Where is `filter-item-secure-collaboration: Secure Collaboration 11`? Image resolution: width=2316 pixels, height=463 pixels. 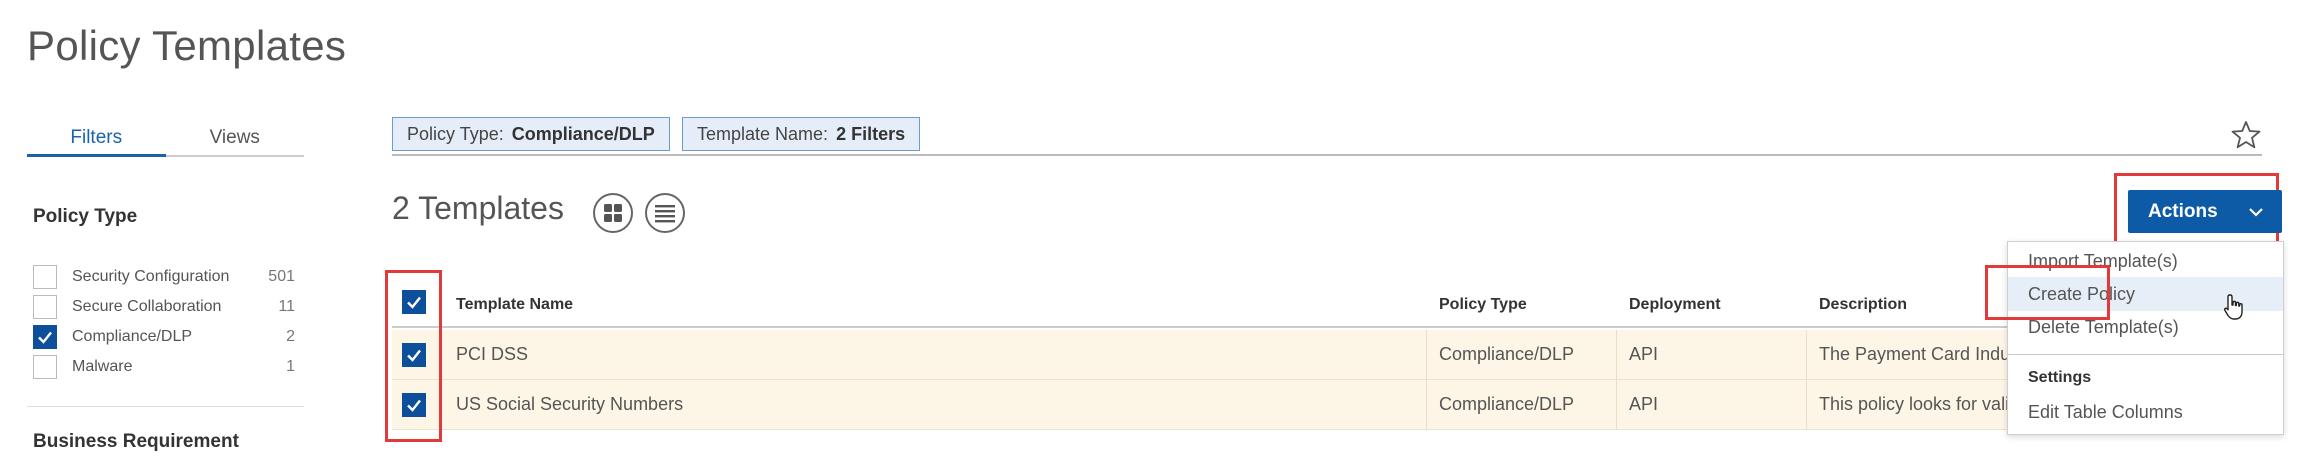 filter-item-secure-collaboration: Secure Collaboration 11 is located at coordinates (164, 307).